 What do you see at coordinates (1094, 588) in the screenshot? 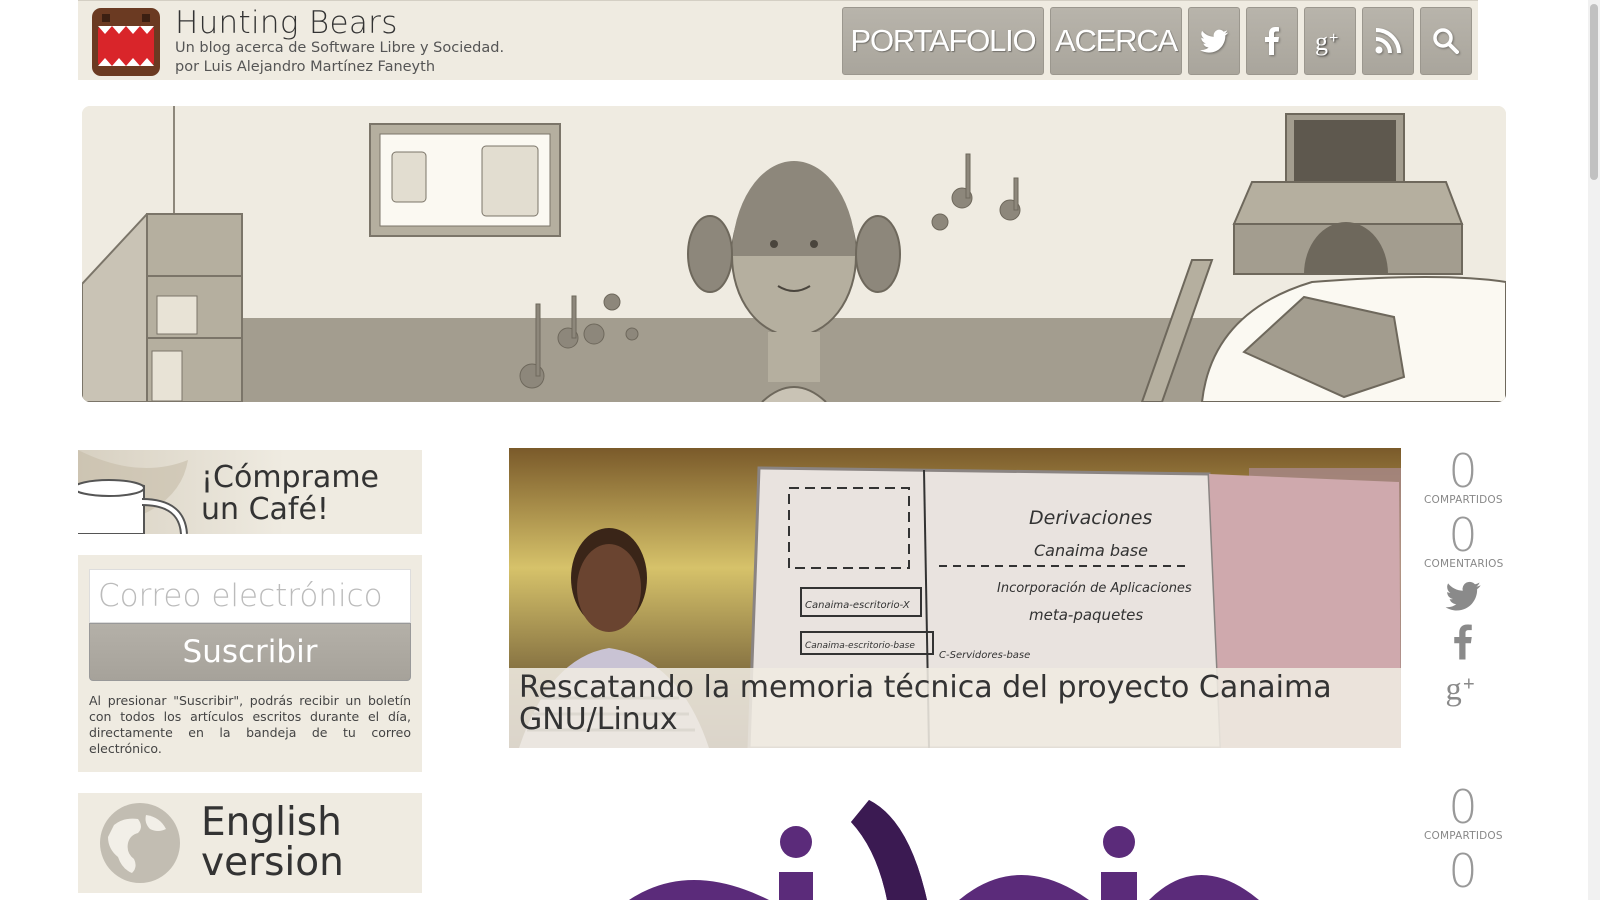
I see `whiteboard-line: Incorporación de Aplicaciones` at bounding box center [1094, 588].